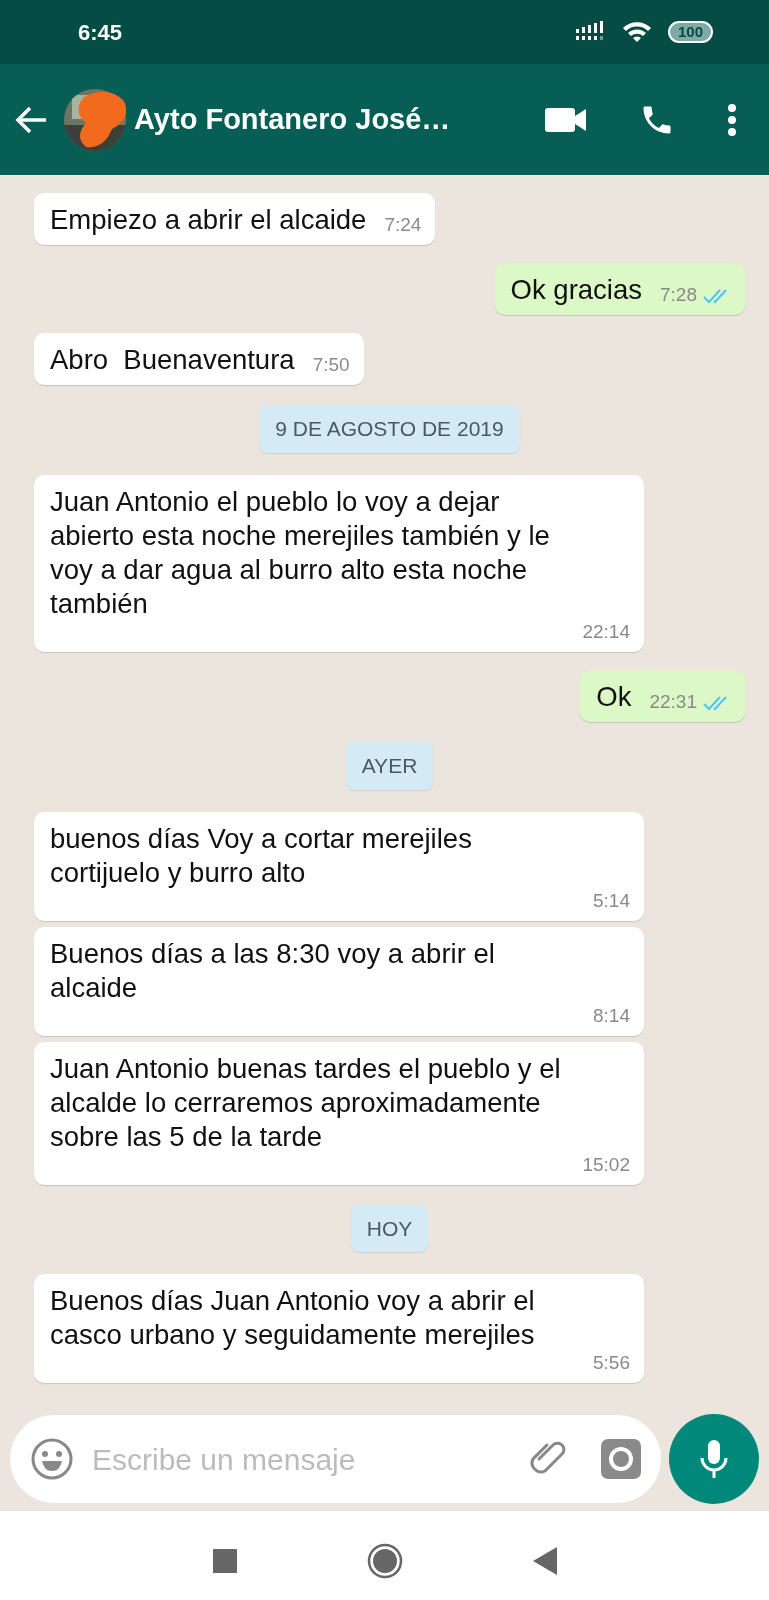 Image resolution: width=769 pixels, height=1600 pixels. I want to click on camera-icon, so click(621, 1459).